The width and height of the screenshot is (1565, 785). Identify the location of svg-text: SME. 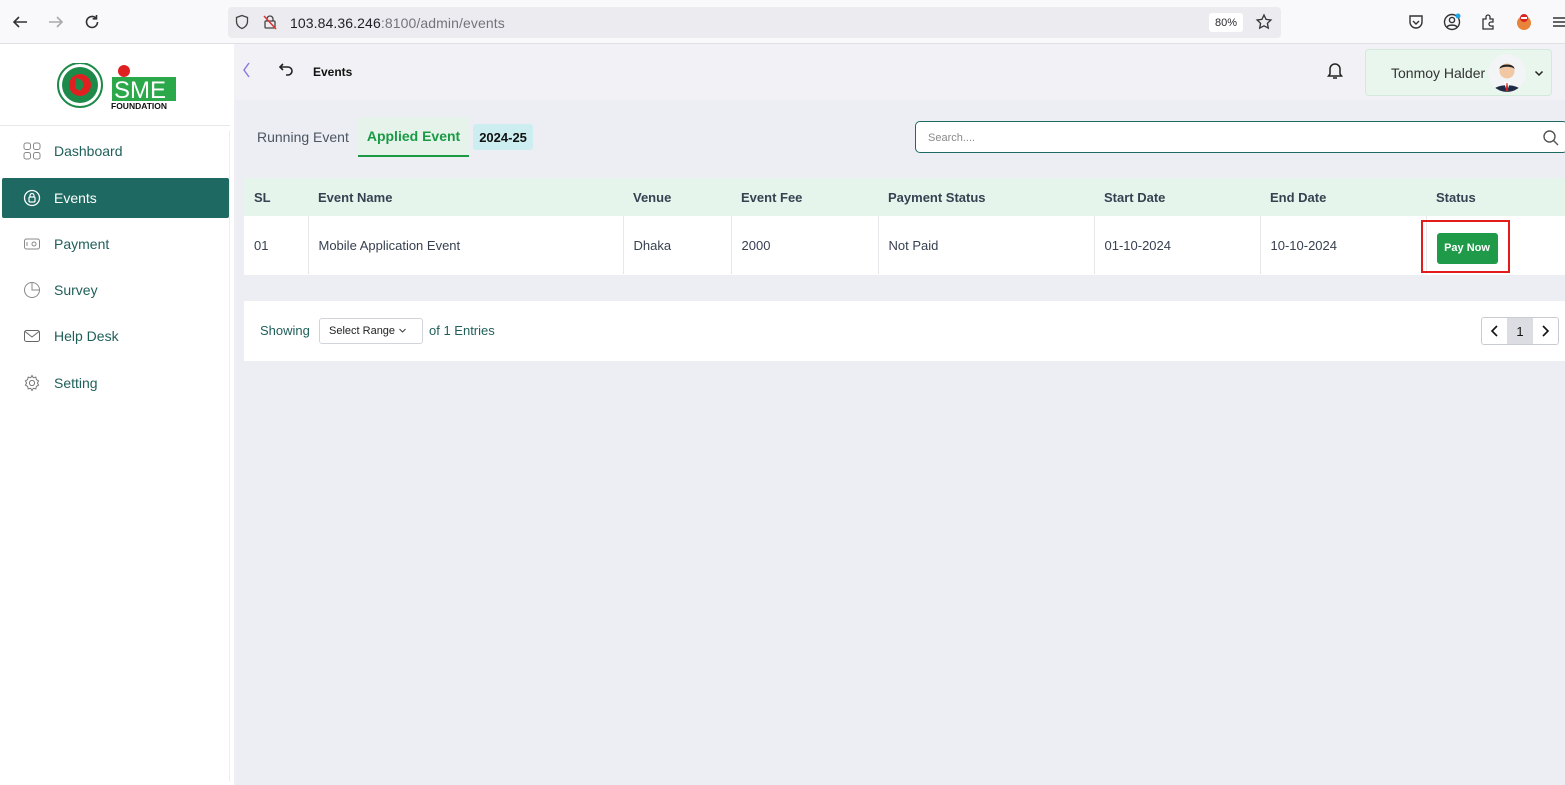
(140, 90).